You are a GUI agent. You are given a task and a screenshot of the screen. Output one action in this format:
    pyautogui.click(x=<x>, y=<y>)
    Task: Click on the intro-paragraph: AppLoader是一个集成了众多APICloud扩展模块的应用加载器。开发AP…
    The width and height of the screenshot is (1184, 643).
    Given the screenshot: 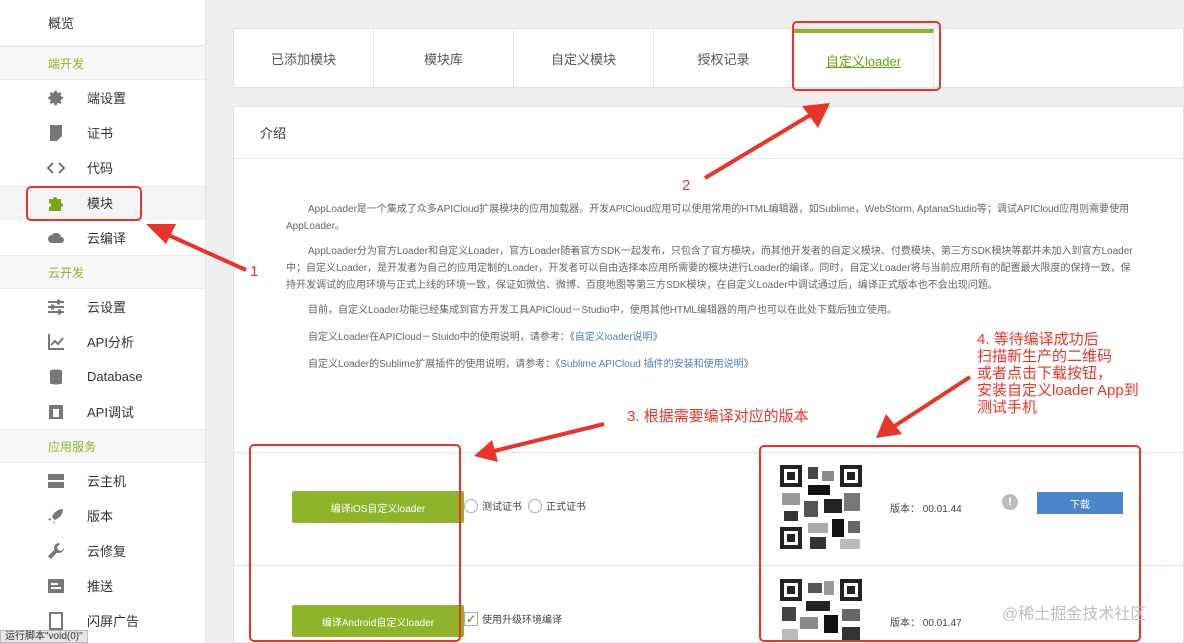 What is the action you would take?
    pyautogui.click(x=708, y=218)
    